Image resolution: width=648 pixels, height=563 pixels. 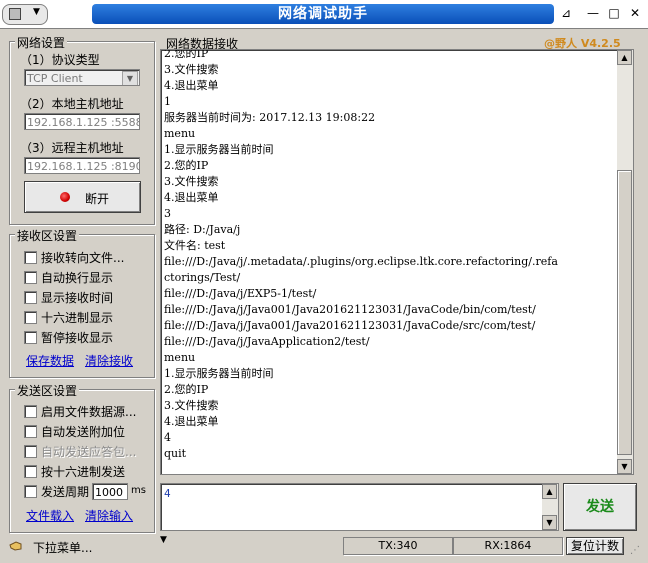 I want to click on receive-line: 路径: D:/Java/j, so click(x=202, y=229).